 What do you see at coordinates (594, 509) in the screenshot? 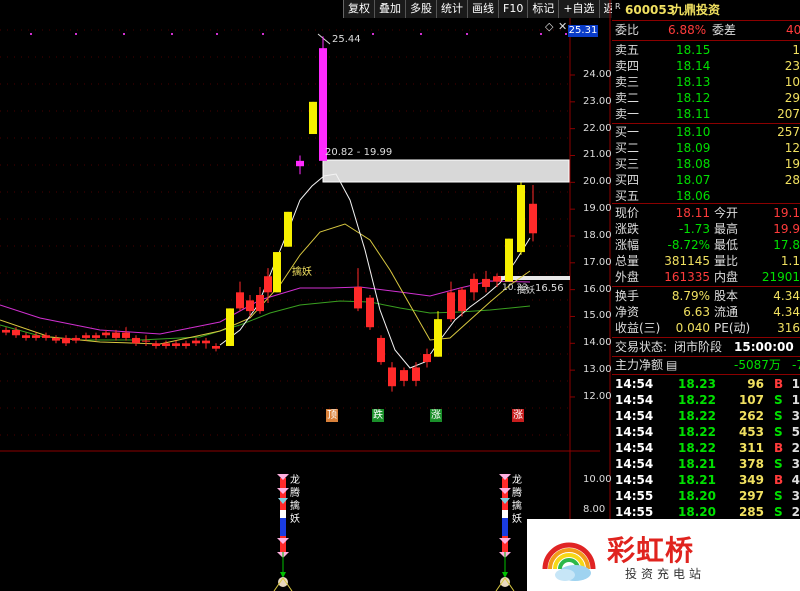
I see `osc-tick-label: 8.00` at bounding box center [594, 509].